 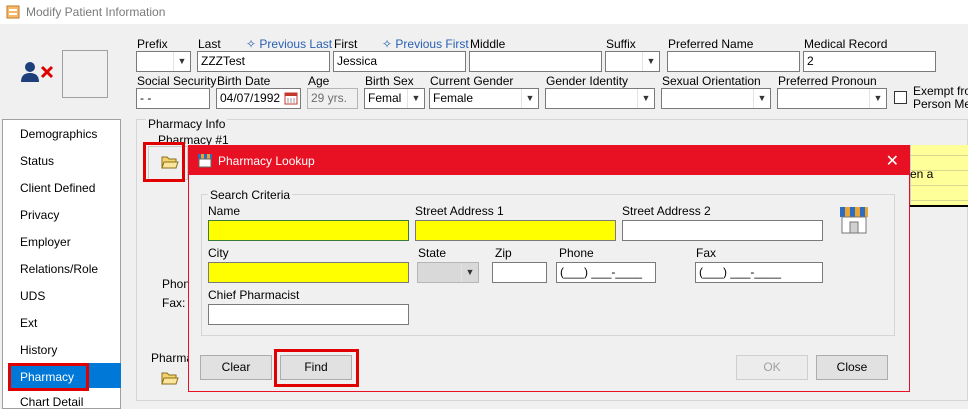 What do you see at coordinates (218, 253) in the screenshot?
I see `city-label: City` at bounding box center [218, 253].